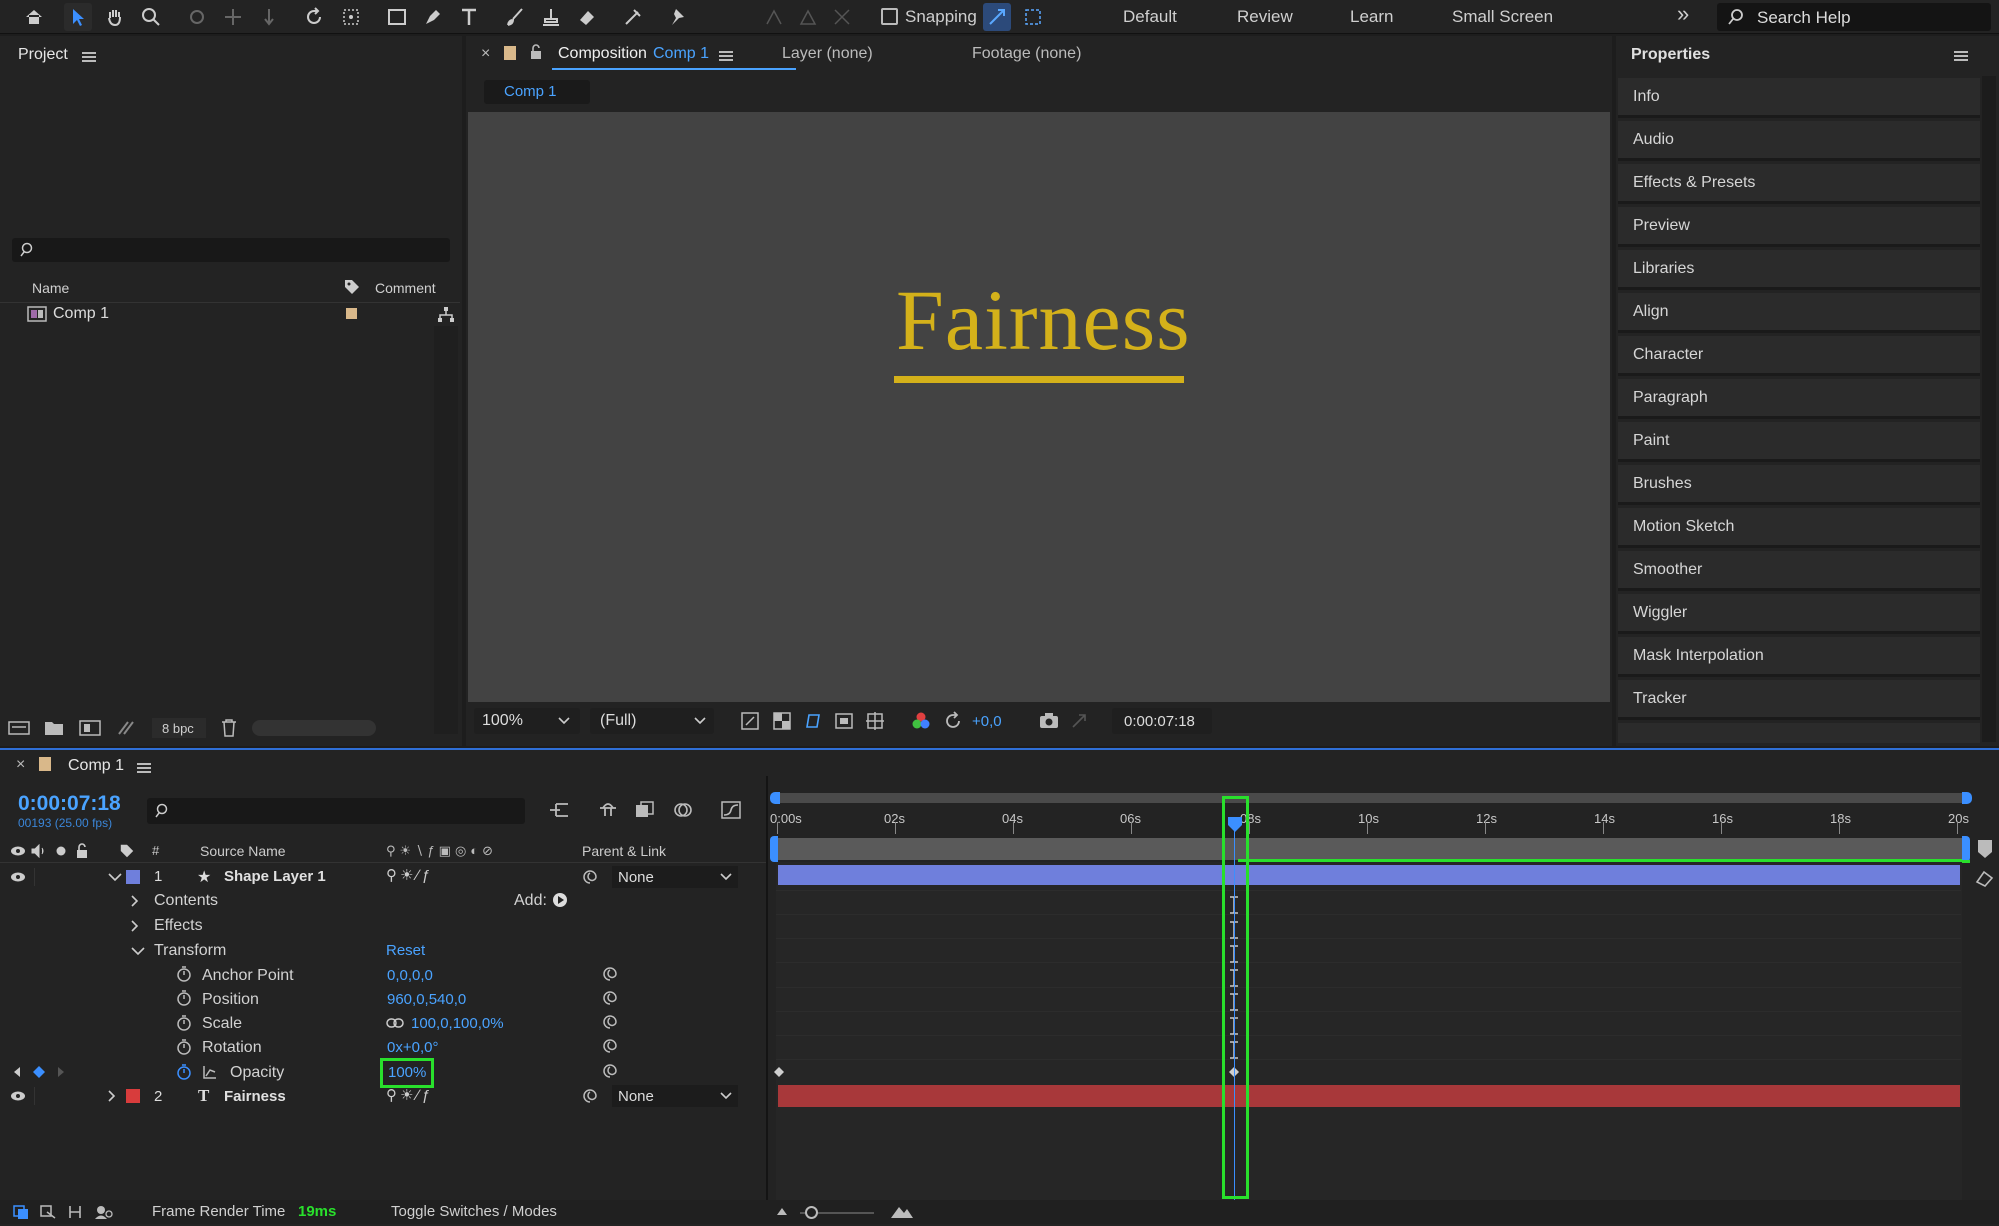 The width and height of the screenshot is (1999, 1226). What do you see at coordinates (1799, 184) in the screenshot?
I see `properties-item-effects-presets: Effects & Presets` at bounding box center [1799, 184].